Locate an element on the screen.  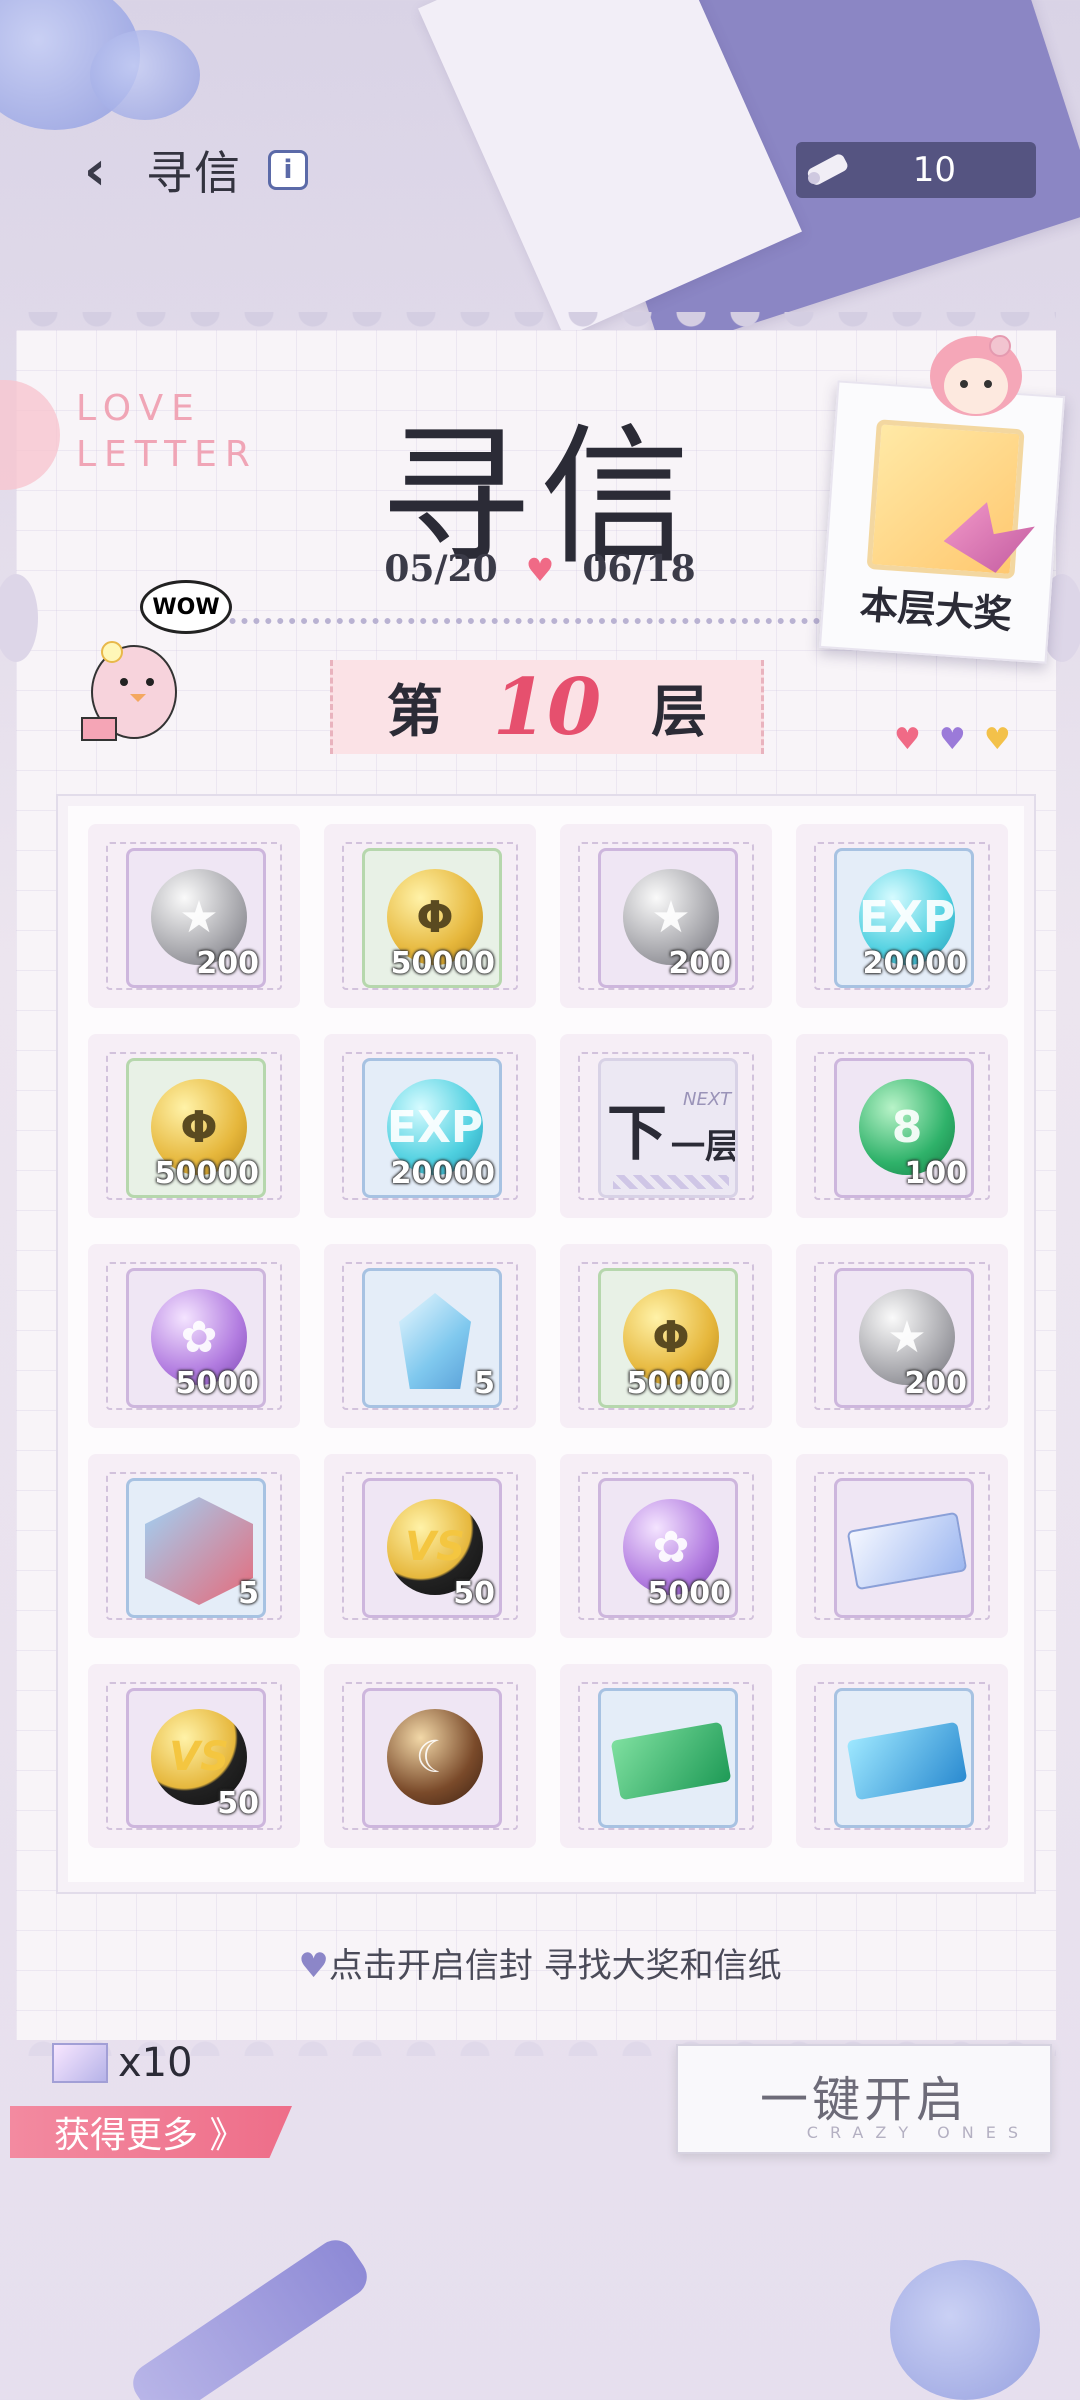
heart-indicators: ♥ ♥ ♥ is located at coordinates (952, 739).